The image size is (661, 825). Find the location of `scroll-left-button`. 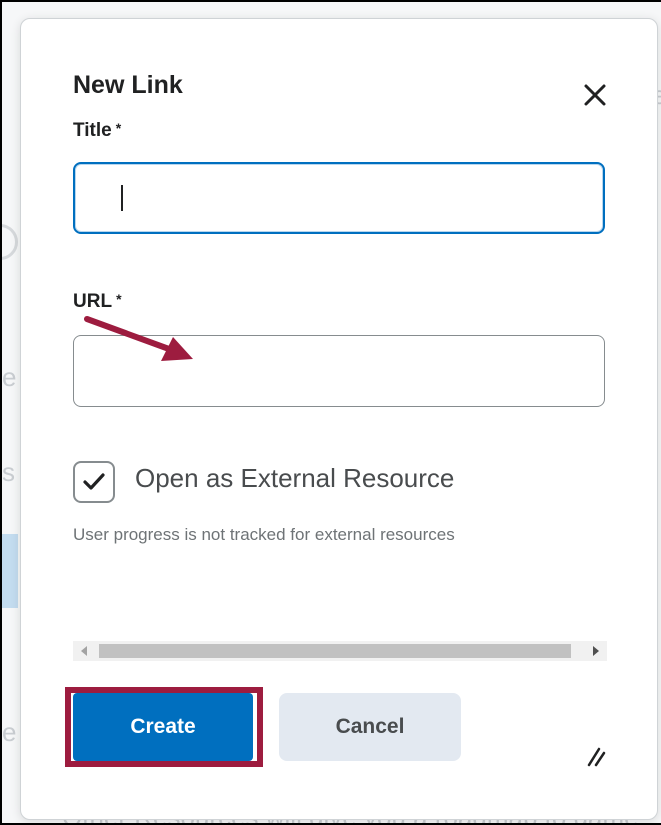

scroll-left-button is located at coordinates (84, 651).